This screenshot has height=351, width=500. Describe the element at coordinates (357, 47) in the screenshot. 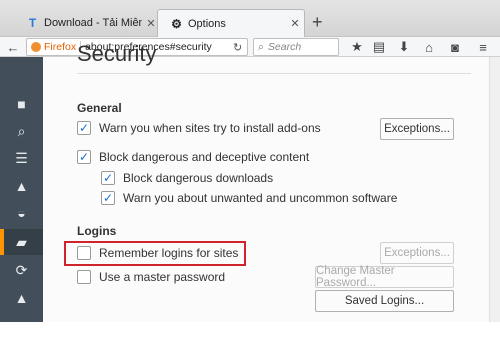

I see `bookmark-star-icon: ★` at that location.